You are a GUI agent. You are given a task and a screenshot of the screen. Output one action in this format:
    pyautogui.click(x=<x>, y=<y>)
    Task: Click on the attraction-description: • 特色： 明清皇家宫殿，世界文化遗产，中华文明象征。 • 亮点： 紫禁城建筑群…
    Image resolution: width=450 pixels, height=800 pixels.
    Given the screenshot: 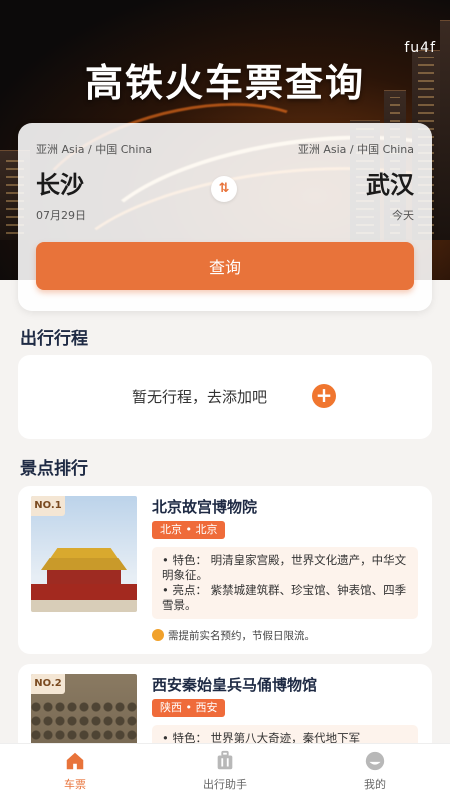 What is the action you would take?
    pyautogui.click(x=285, y=583)
    